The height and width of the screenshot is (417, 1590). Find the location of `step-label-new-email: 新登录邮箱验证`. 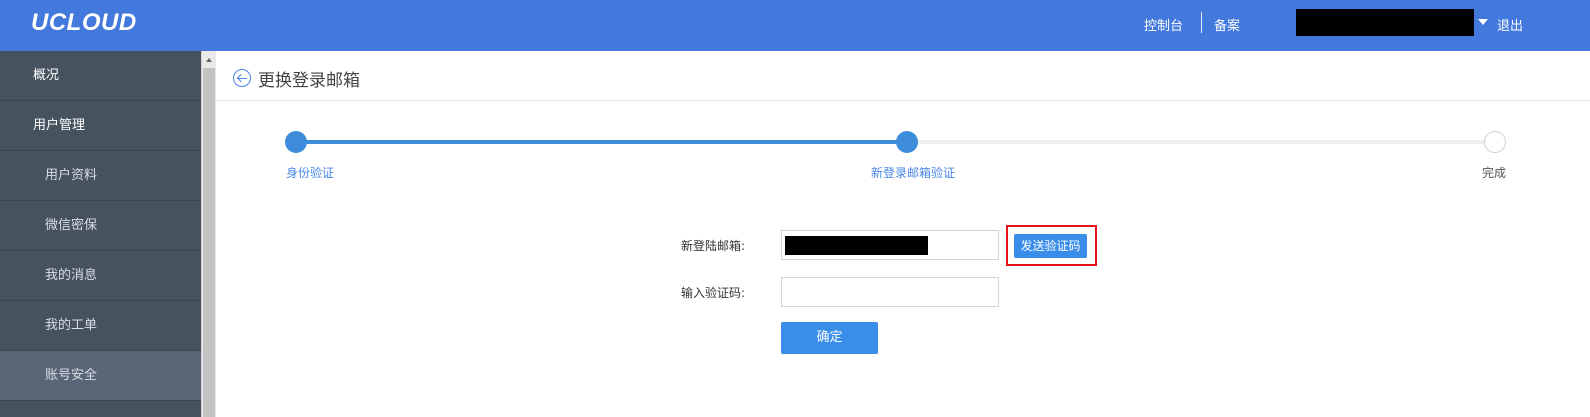

step-label-new-email: 新登录邮箱验证 is located at coordinates (913, 173).